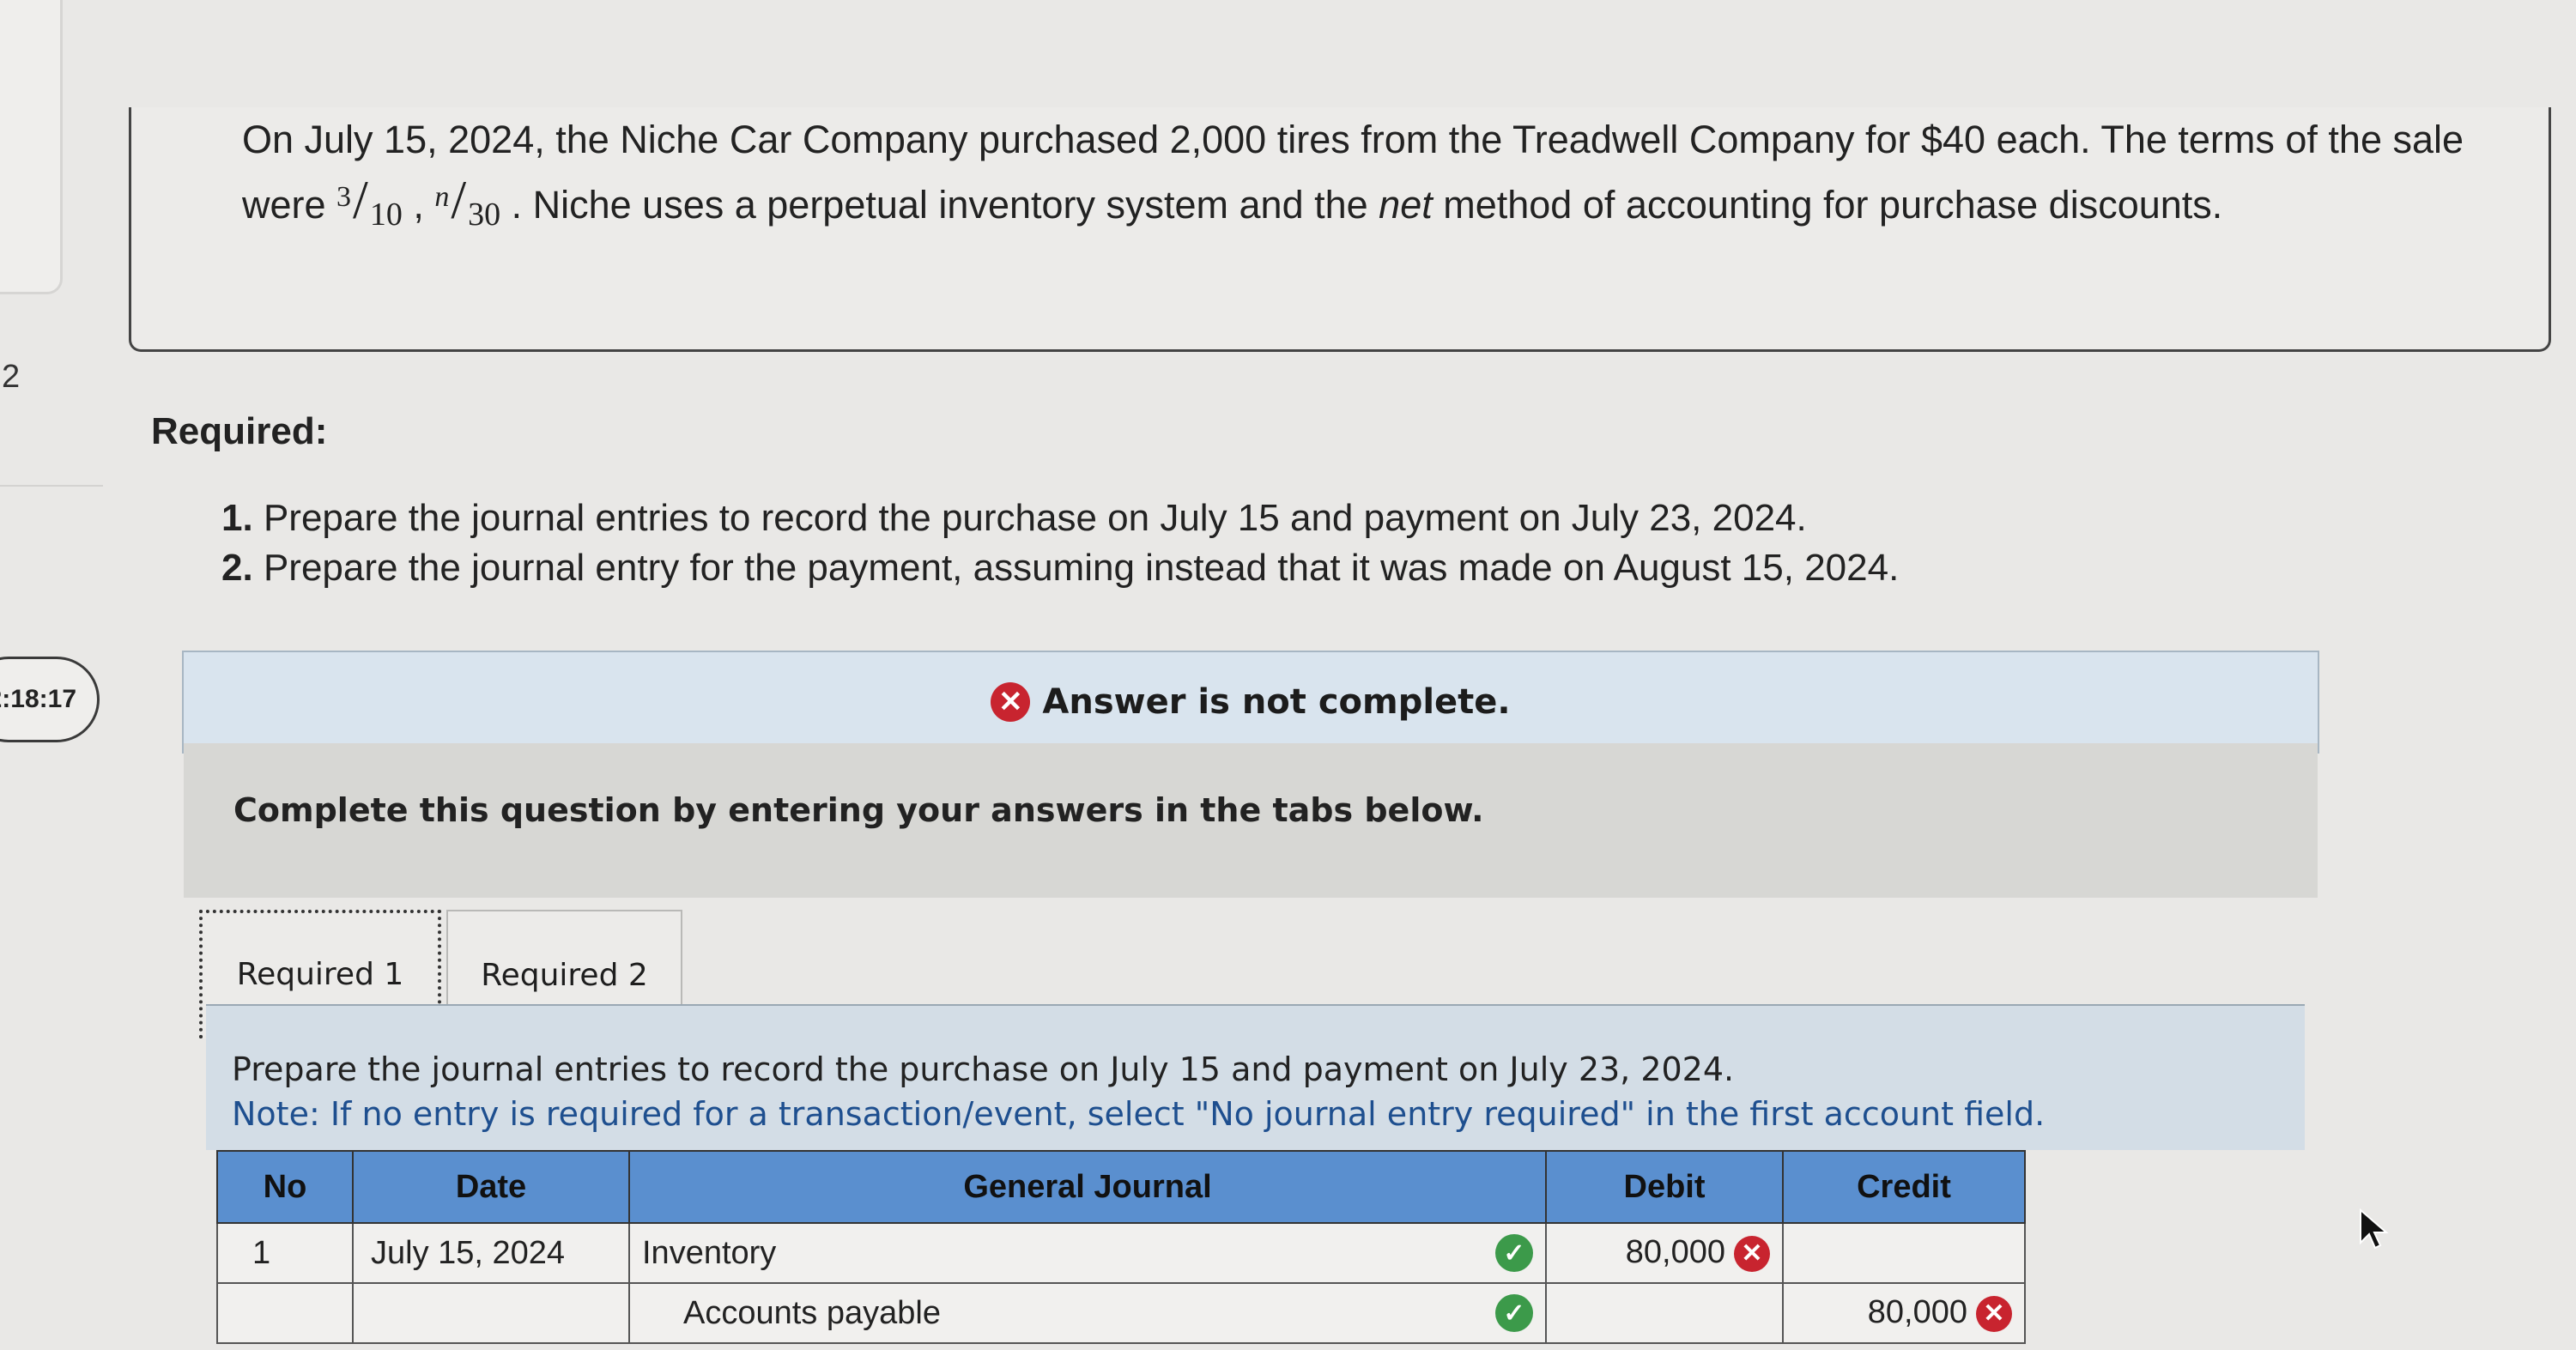 This screenshot has height=1350, width=2576. I want to click on question-navigator-panel, so click(31, 147).